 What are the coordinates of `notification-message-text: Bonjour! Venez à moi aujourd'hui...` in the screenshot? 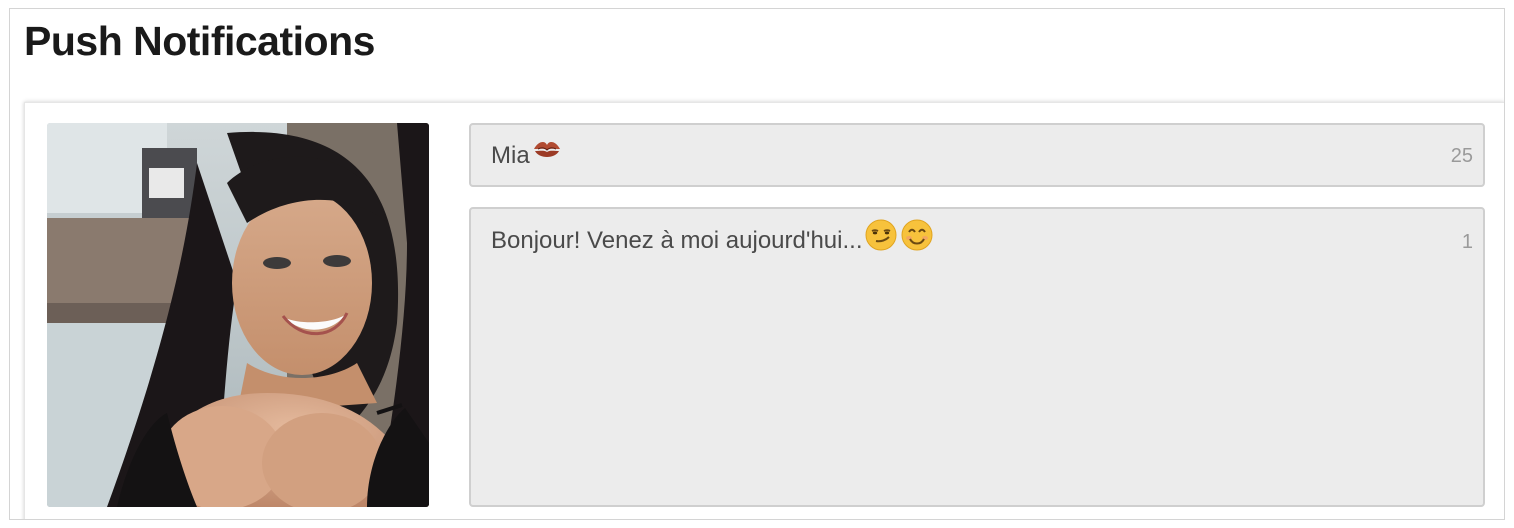 It's located at (677, 240).